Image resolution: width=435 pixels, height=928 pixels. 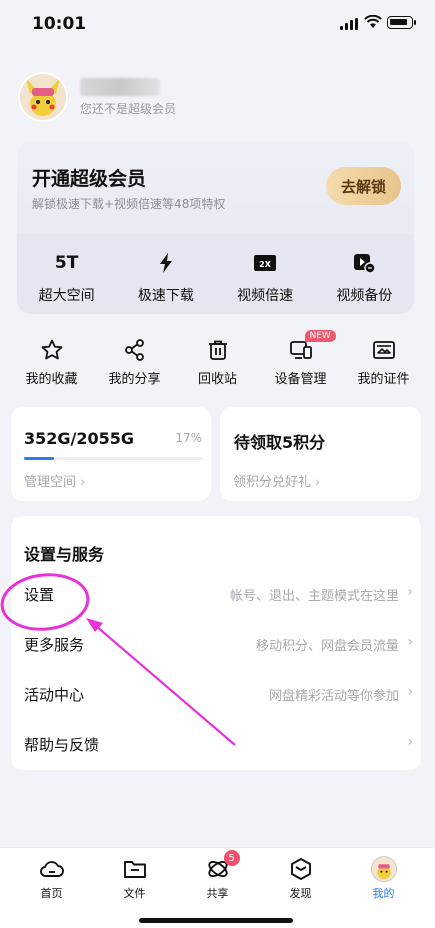 What do you see at coordinates (79, 438) in the screenshot?
I see `storage-value: 352G/2055G` at bounding box center [79, 438].